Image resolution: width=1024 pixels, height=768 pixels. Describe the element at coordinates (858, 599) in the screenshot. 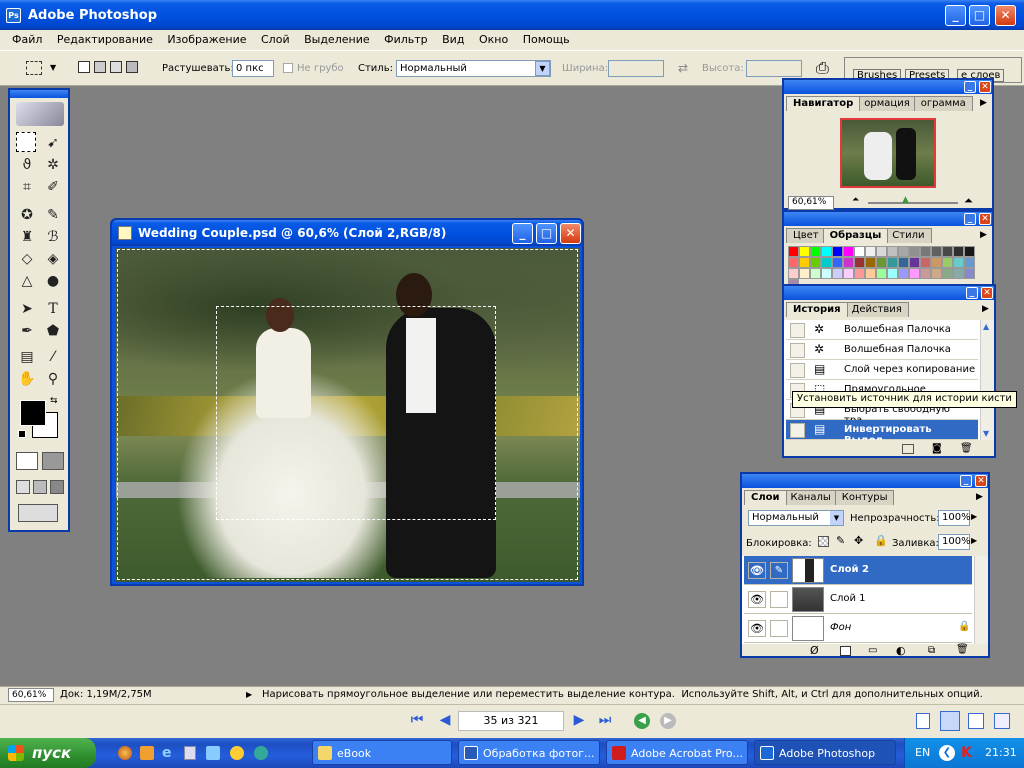

I see `layer-row: 👁 Слой 1` at that location.